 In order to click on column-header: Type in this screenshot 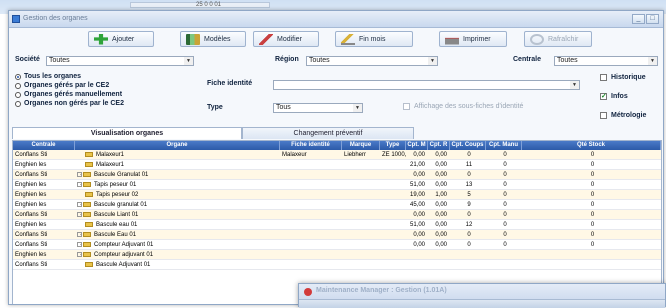, I will do `click(393, 145)`.